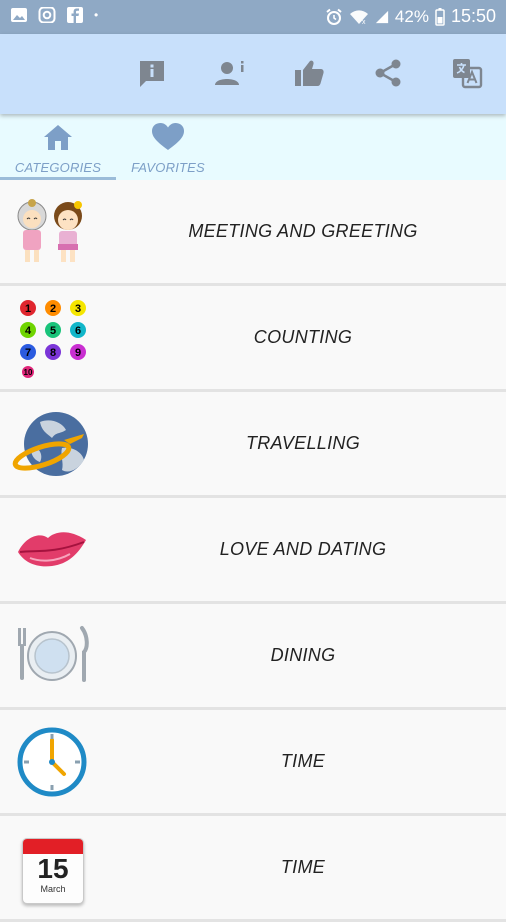 The width and height of the screenshot is (506, 922). Describe the element at coordinates (303, 443) in the screenshot. I see `list-item-label: TRAVELLING` at that location.